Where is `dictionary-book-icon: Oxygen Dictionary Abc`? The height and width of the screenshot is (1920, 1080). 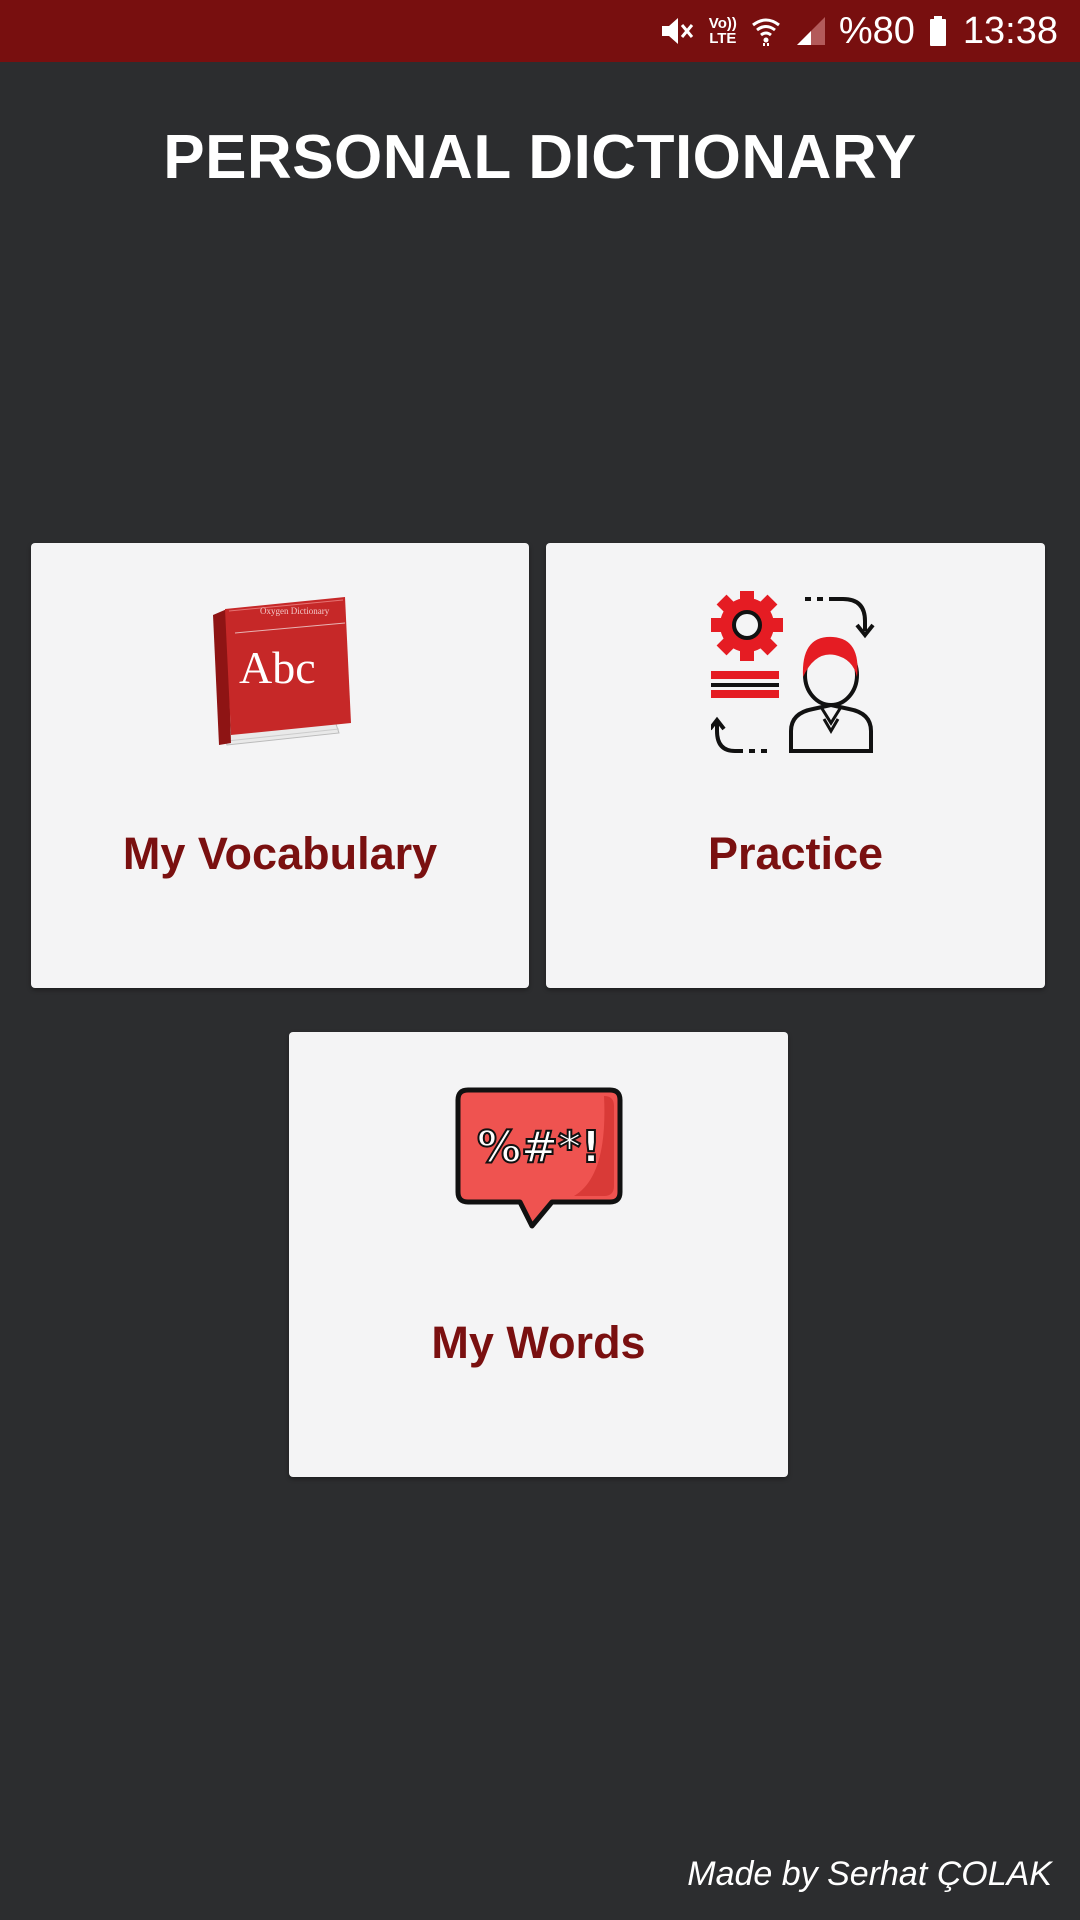
dictionary-book-icon: Oxygen Dictionary Abc is located at coordinates (280, 675).